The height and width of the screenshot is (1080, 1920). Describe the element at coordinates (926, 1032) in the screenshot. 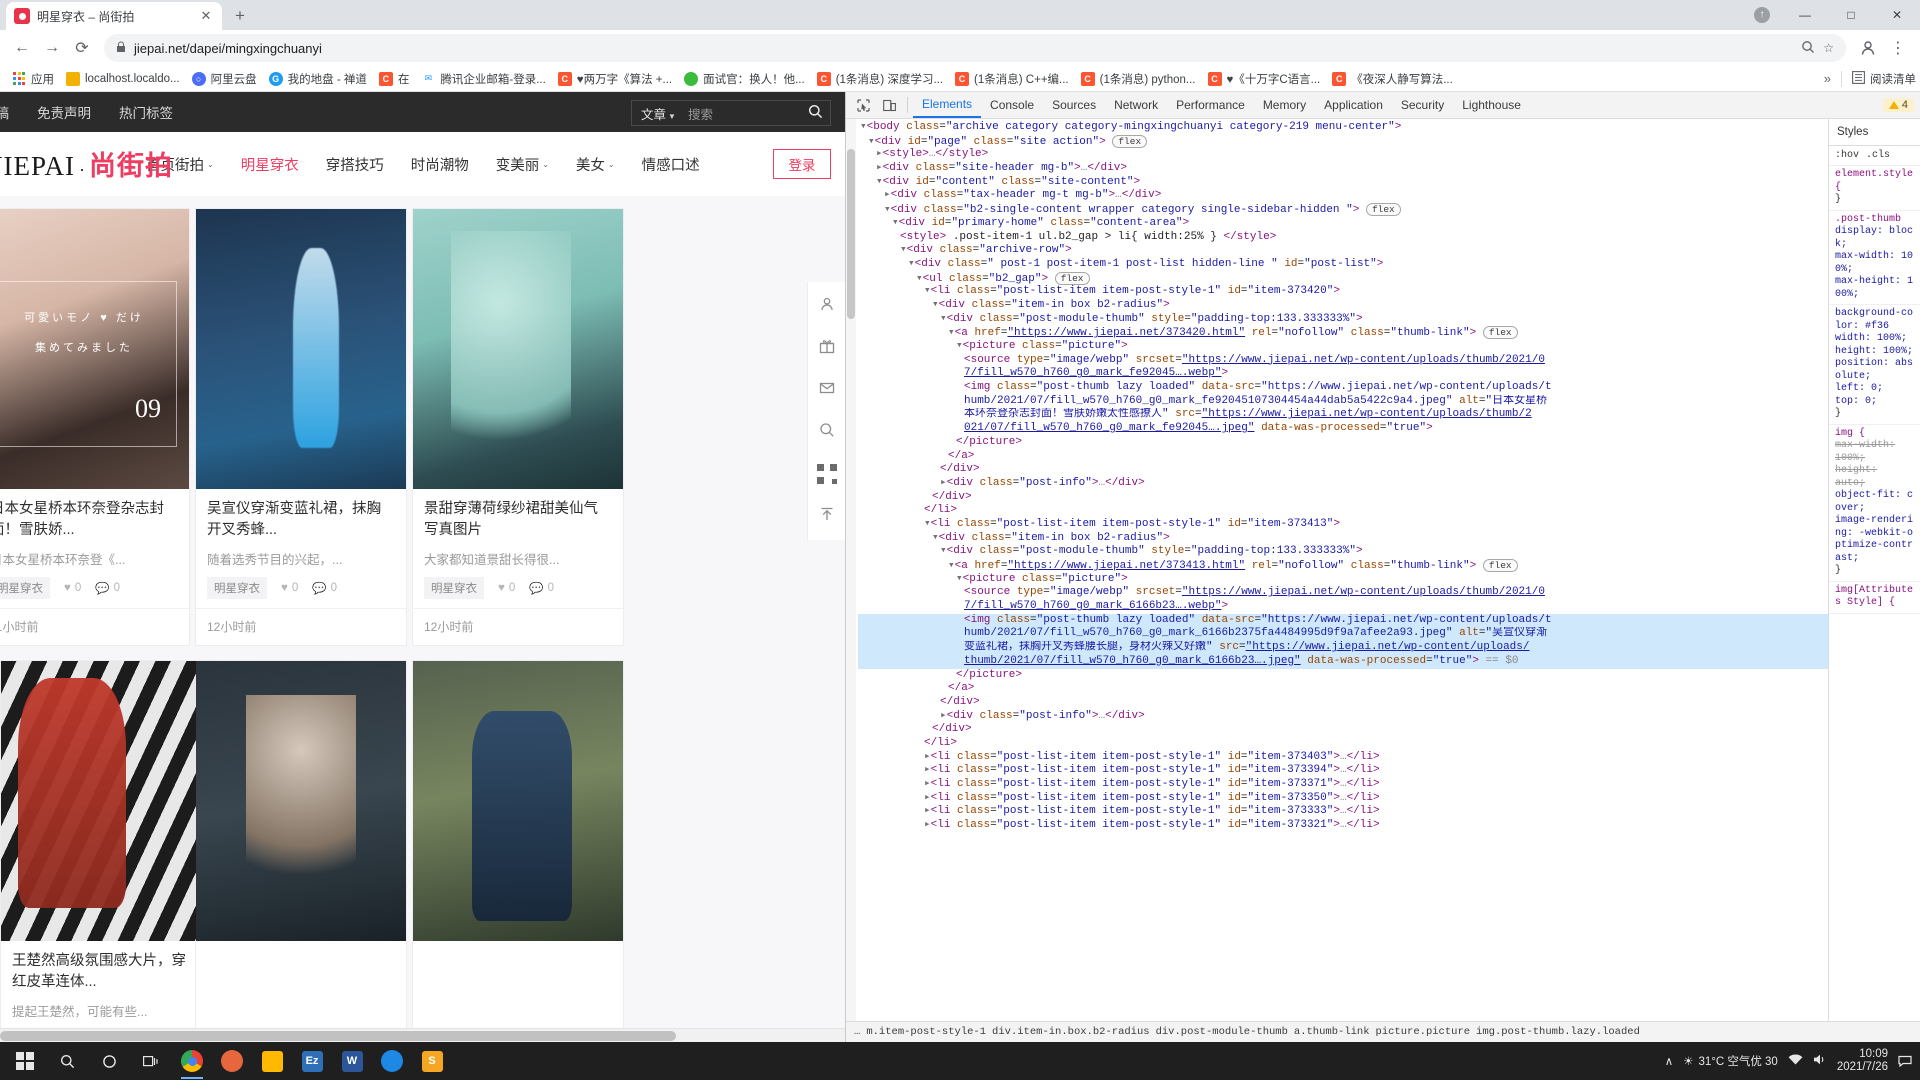

I see `breadcrumb-item: m.item-post-style-1` at that location.